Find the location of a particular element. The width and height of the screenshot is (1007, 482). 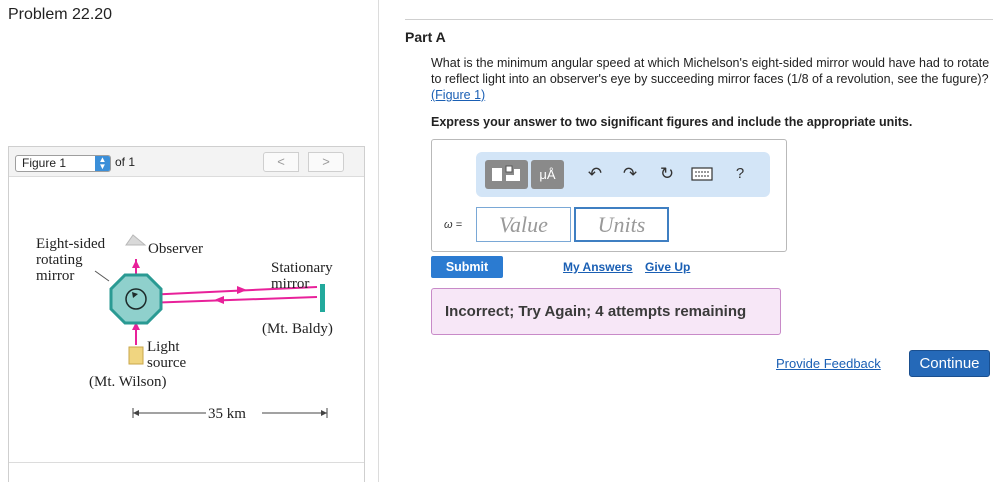

arrow-up-icon is located at coordinates (136, 264).